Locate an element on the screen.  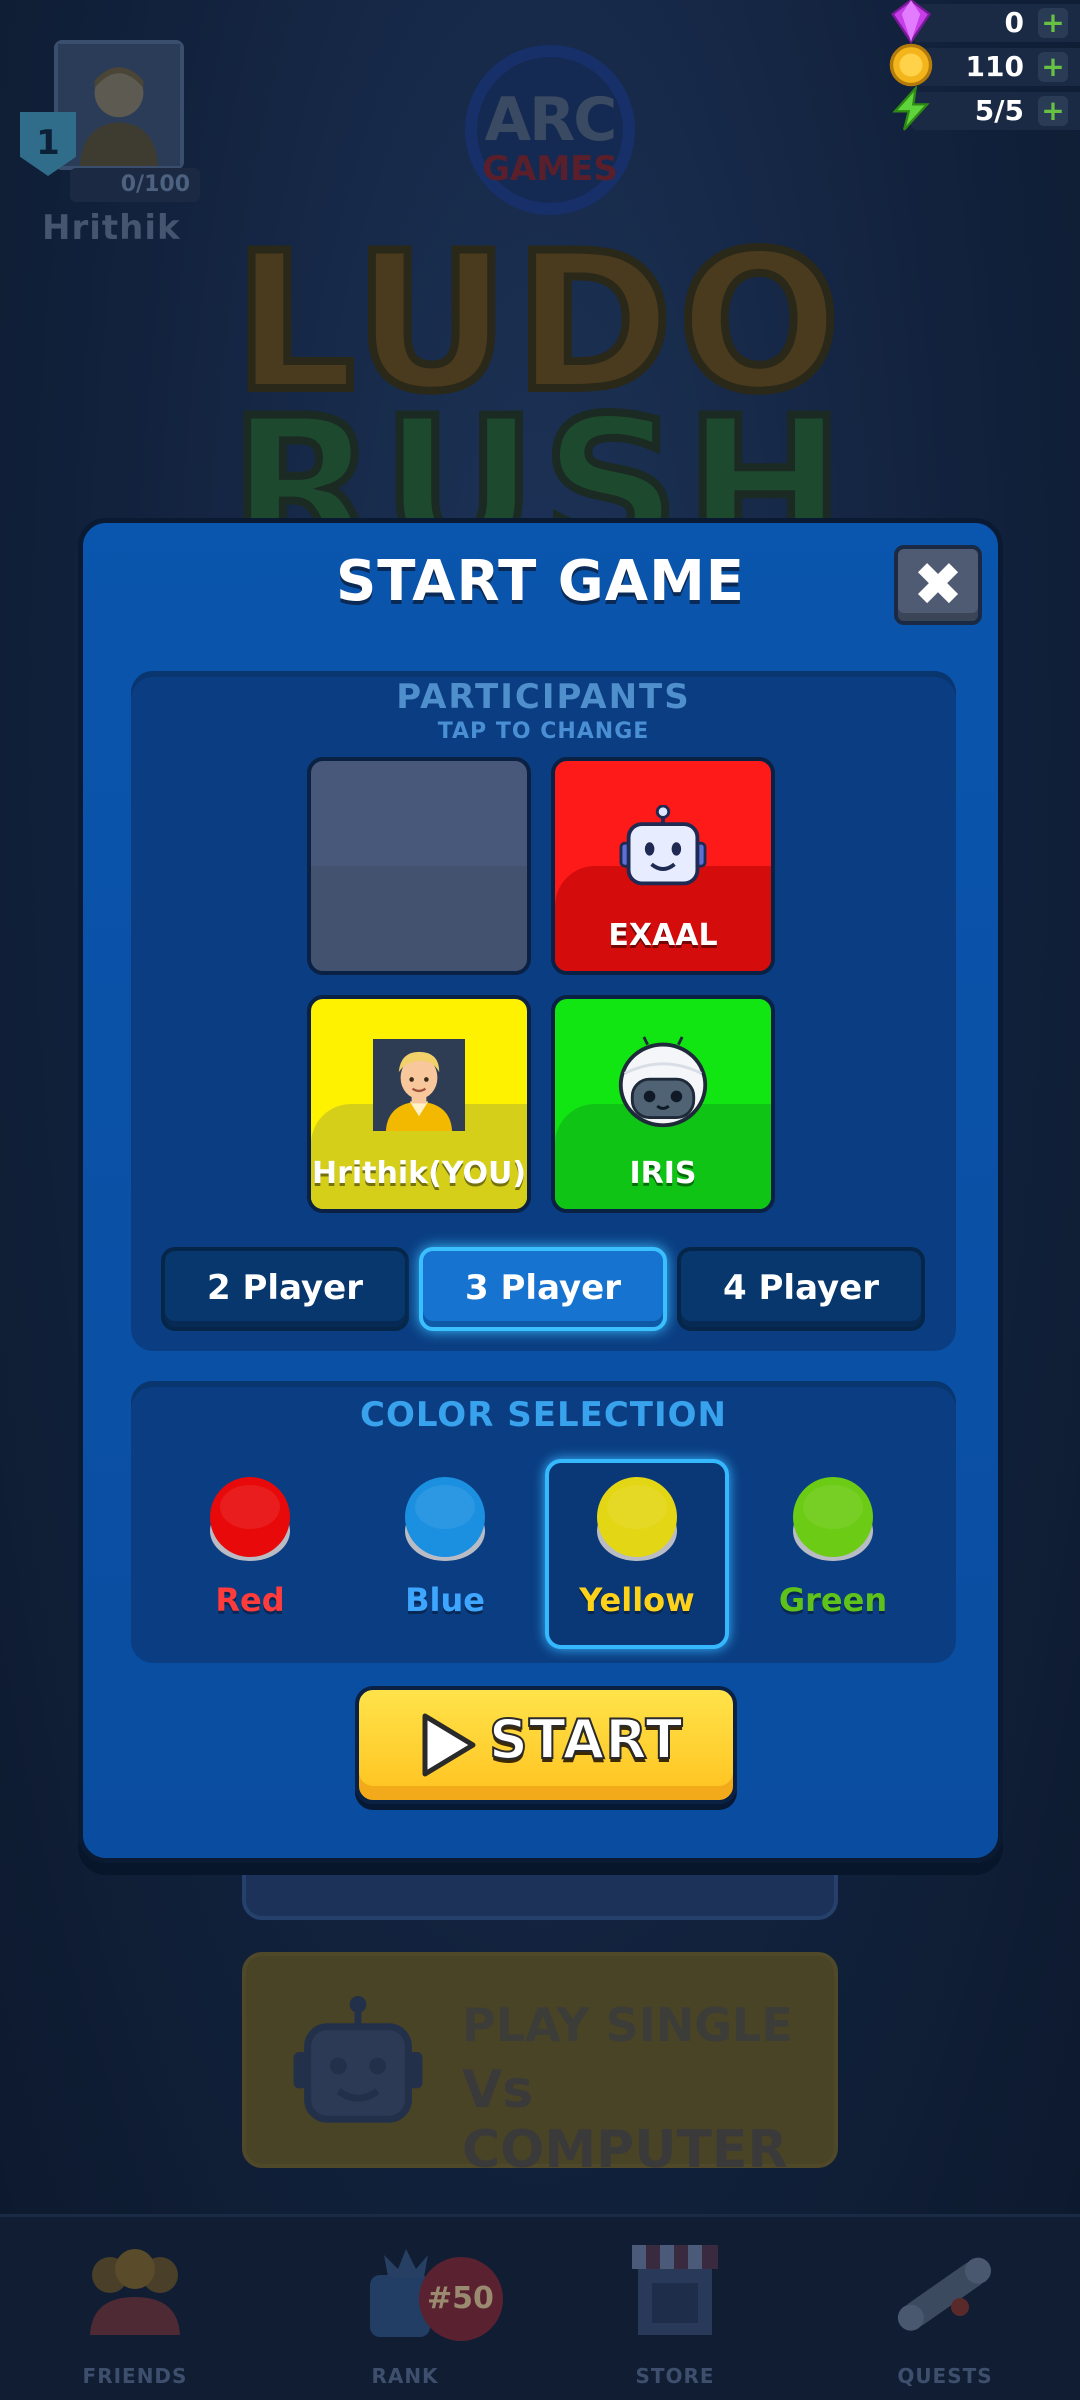
nav-store: STORE is located at coordinates (675, 2308).